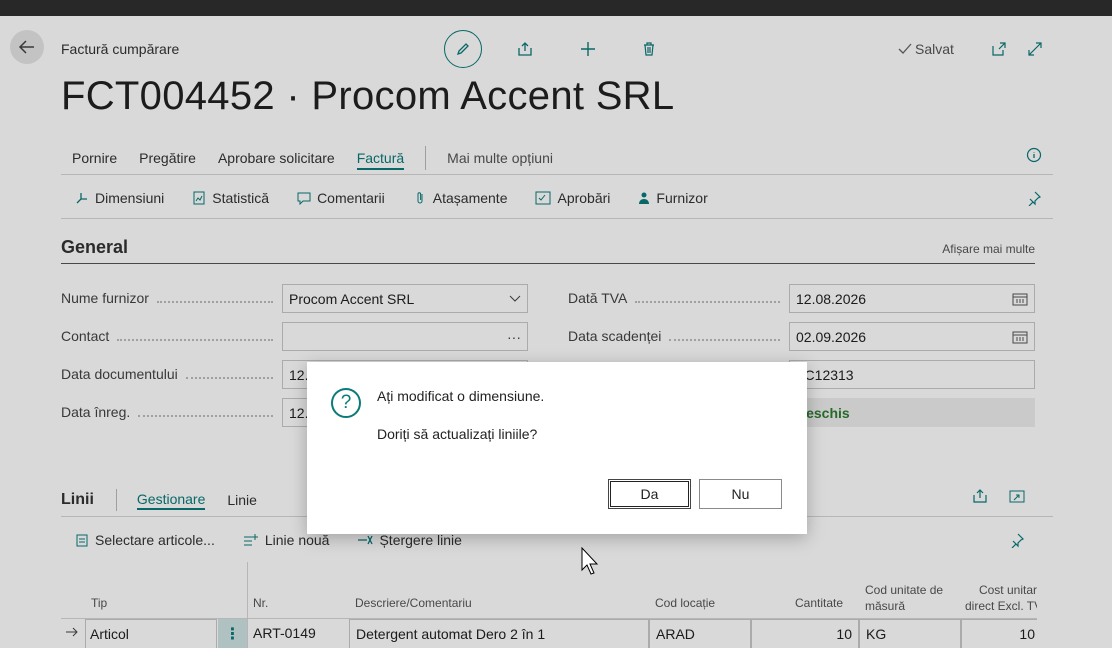  Describe the element at coordinates (590, 561) in the screenshot. I see `mouse-cursor-icon` at that location.